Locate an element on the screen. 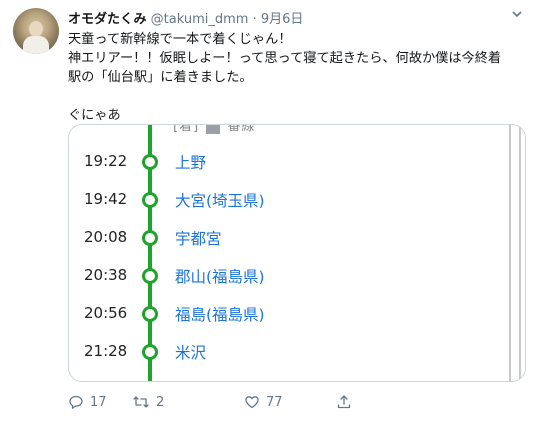 This screenshot has height=422, width=540. like-count: 77 is located at coordinates (274, 402).